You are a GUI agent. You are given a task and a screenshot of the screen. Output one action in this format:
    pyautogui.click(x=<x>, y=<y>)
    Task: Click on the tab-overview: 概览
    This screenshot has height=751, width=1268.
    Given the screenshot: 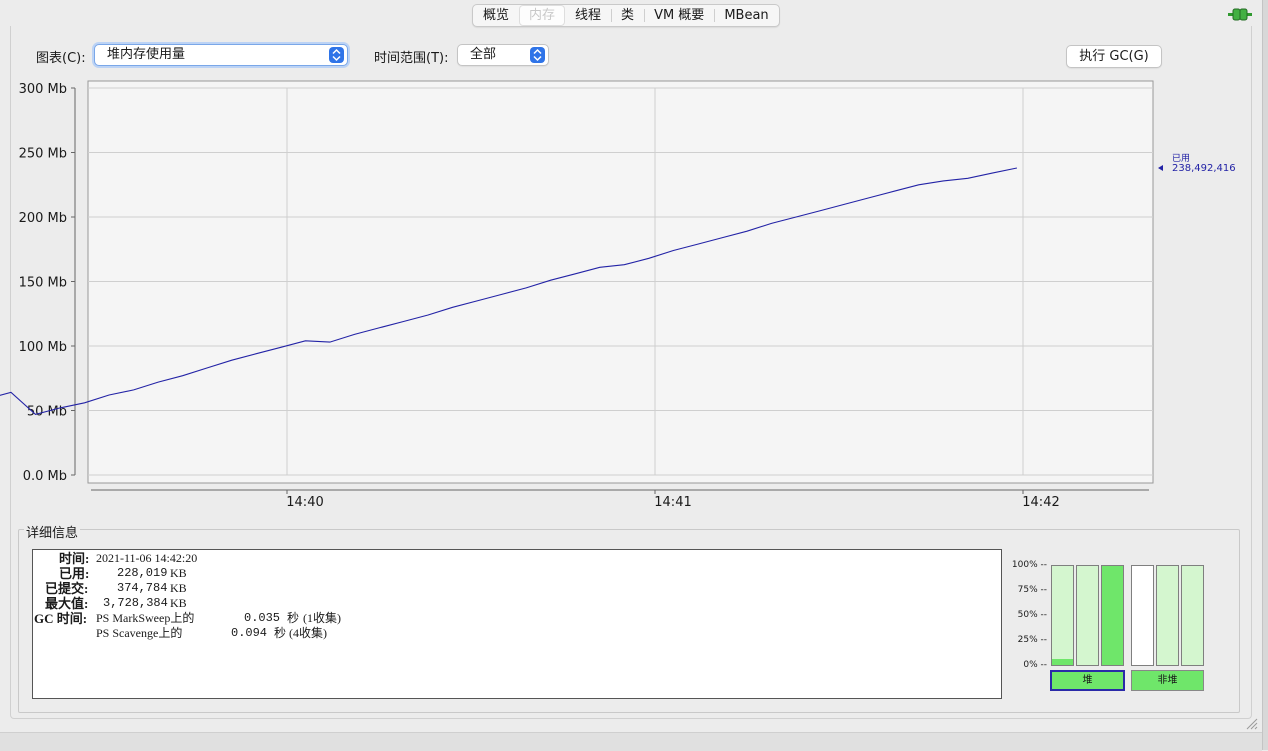 What is the action you would take?
    pyautogui.click(x=496, y=15)
    